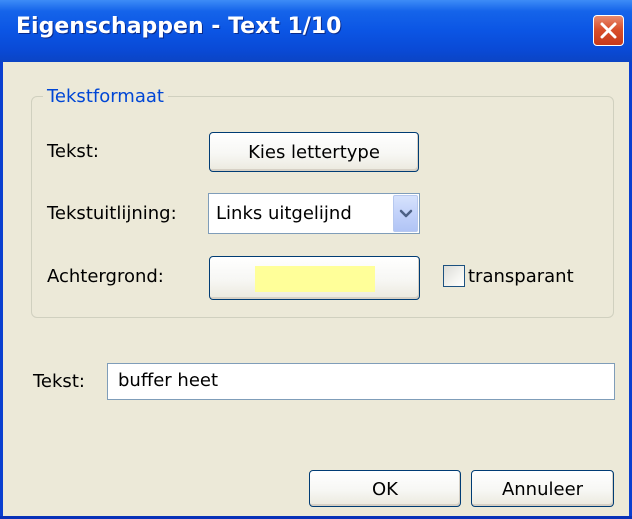 Image resolution: width=632 pixels, height=519 pixels. I want to click on alignment-select: Links uitgelijnd, so click(314, 213).